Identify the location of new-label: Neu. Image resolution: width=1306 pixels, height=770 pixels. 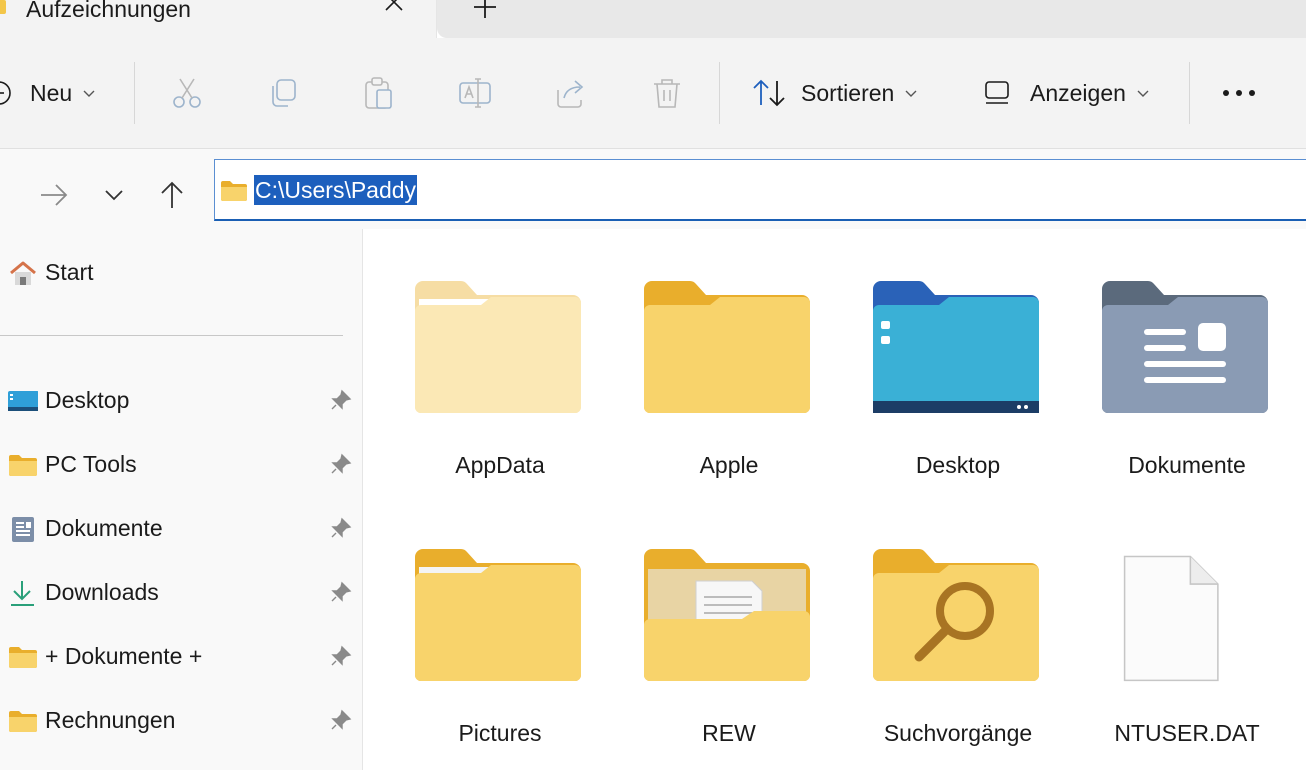
(51, 92).